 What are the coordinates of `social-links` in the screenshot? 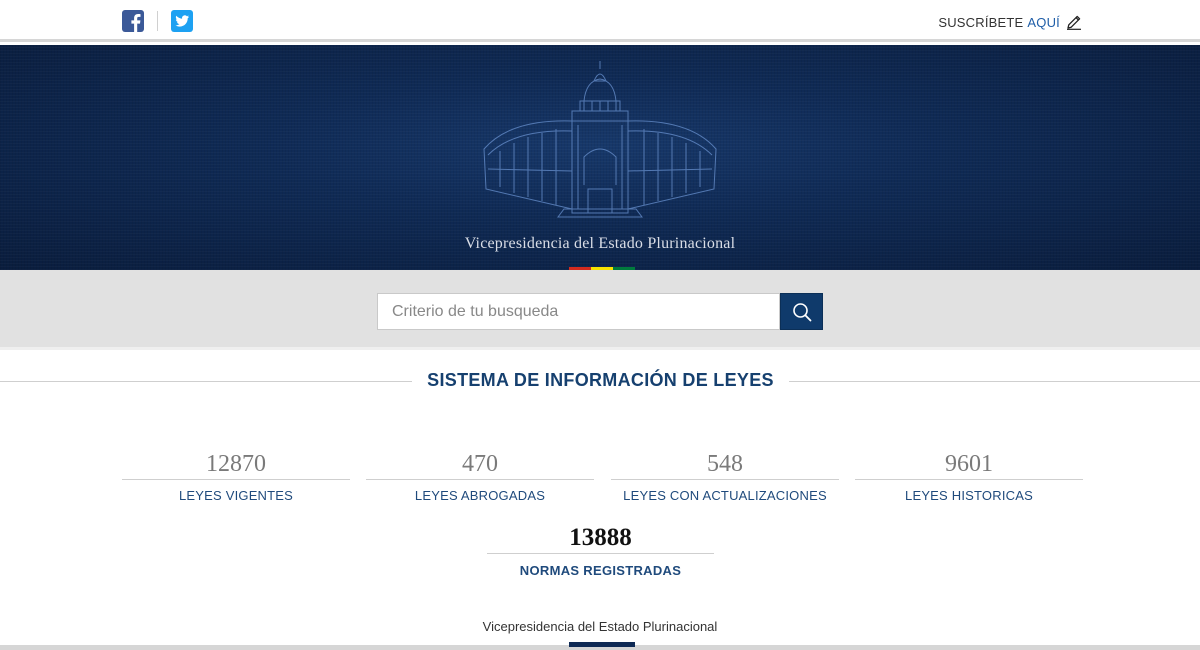 It's located at (157, 21).